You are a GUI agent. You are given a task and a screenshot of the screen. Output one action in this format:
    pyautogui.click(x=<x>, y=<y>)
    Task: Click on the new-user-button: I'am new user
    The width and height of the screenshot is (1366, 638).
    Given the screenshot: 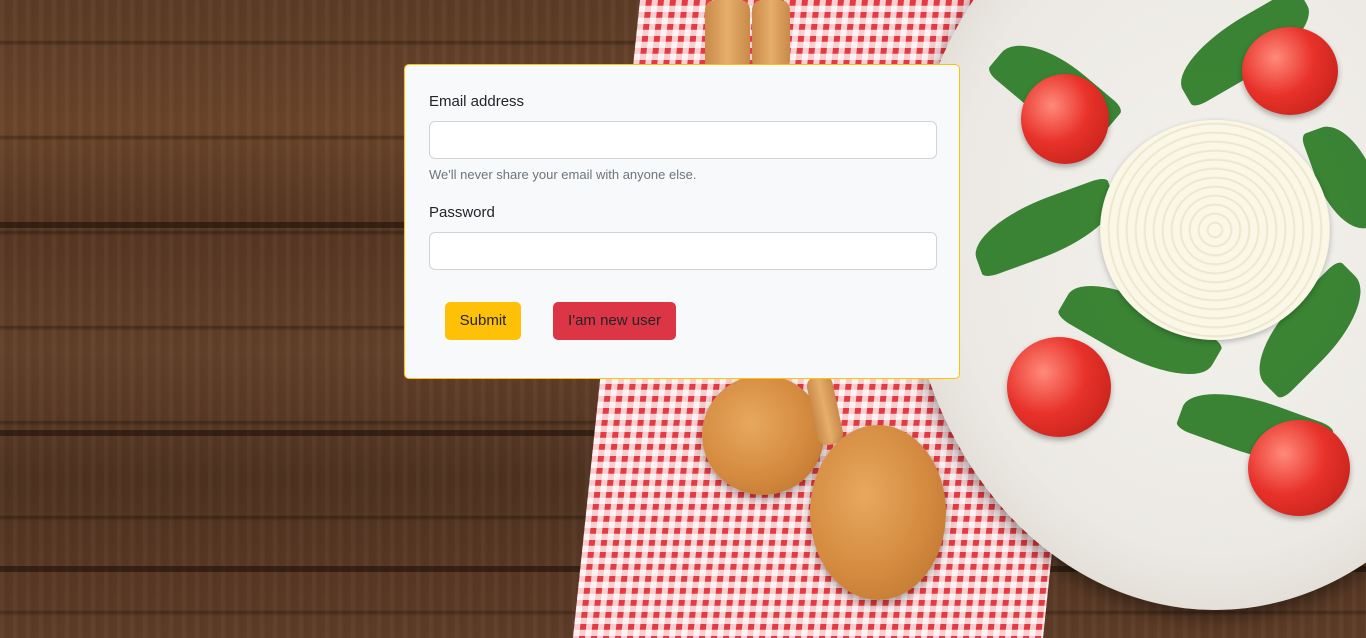 What is the action you would take?
    pyautogui.click(x=614, y=321)
    